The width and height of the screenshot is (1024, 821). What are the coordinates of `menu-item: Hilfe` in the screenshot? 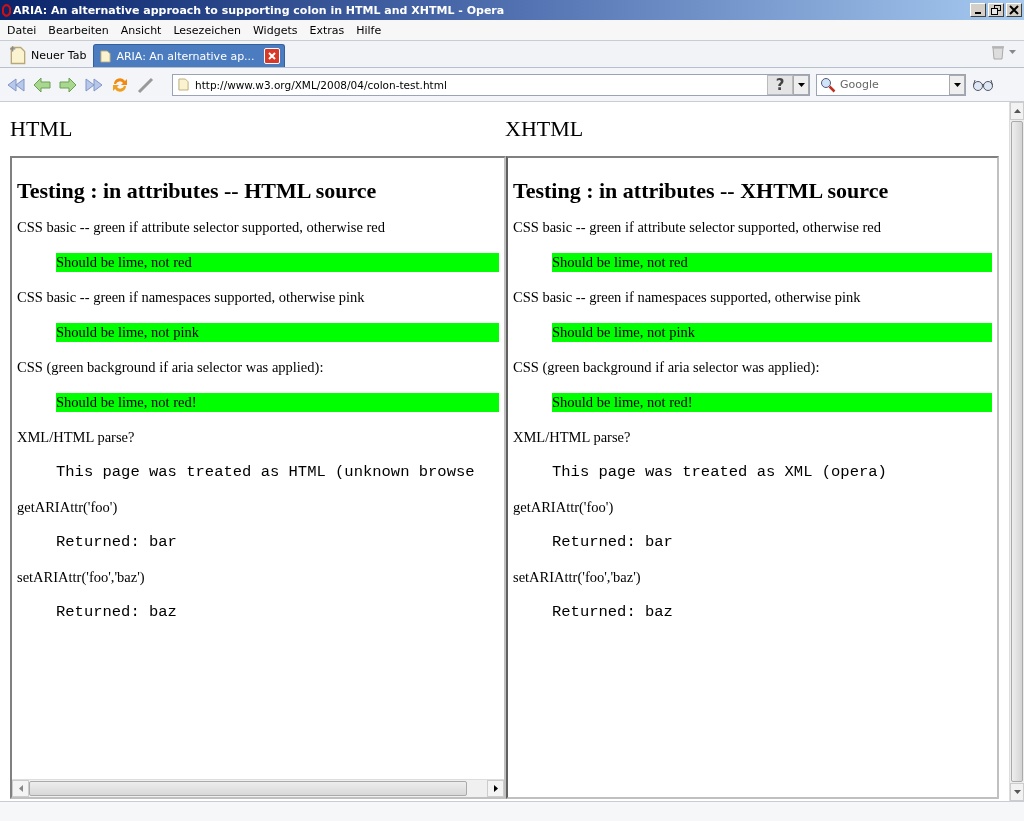 It's located at (370, 30).